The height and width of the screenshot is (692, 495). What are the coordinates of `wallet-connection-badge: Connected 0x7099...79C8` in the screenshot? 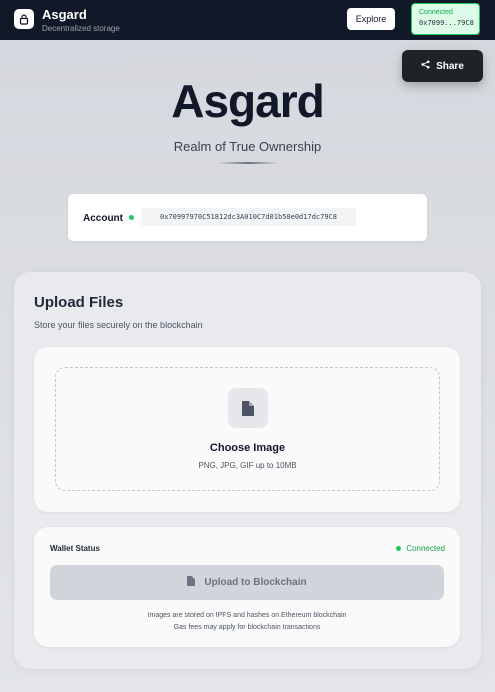 It's located at (445, 19).